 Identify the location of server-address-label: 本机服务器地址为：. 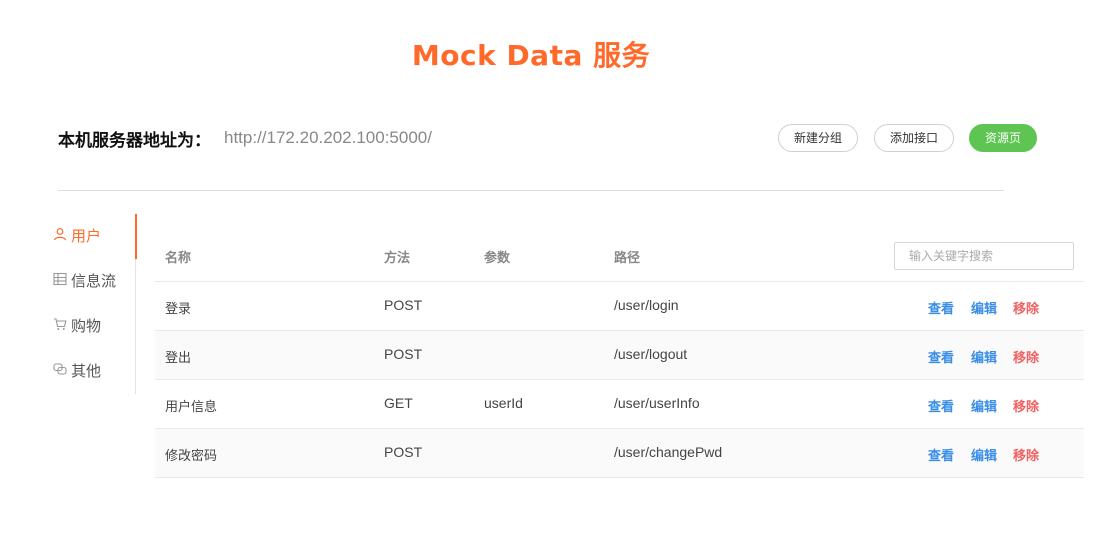
(134, 141).